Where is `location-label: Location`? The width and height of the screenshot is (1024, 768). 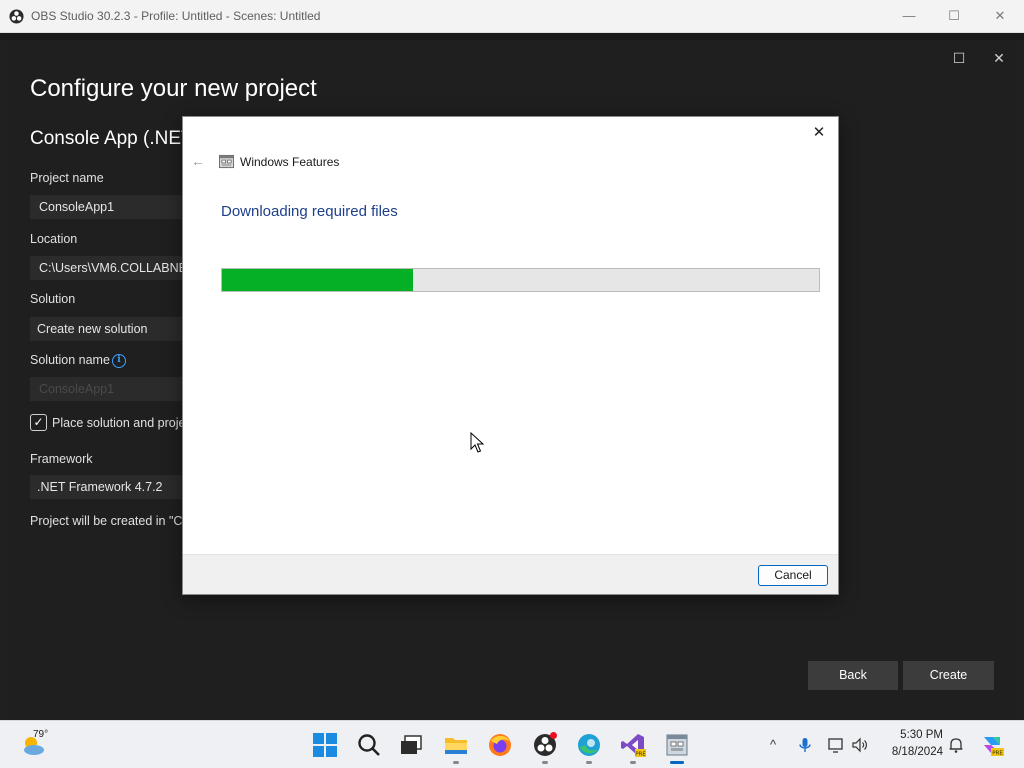
location-label: Location is located at coordinates (54, 239).